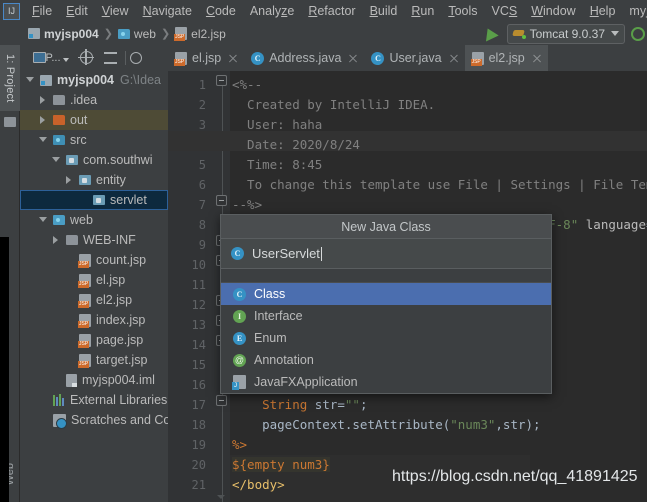 Image resolution: width=647 pixels, height=502 pixels. What do you see at coordinates (94, 320) in the screenshot?
I see `tree-item-index-jsp: index.jsp` at bounding box center [94, 320].